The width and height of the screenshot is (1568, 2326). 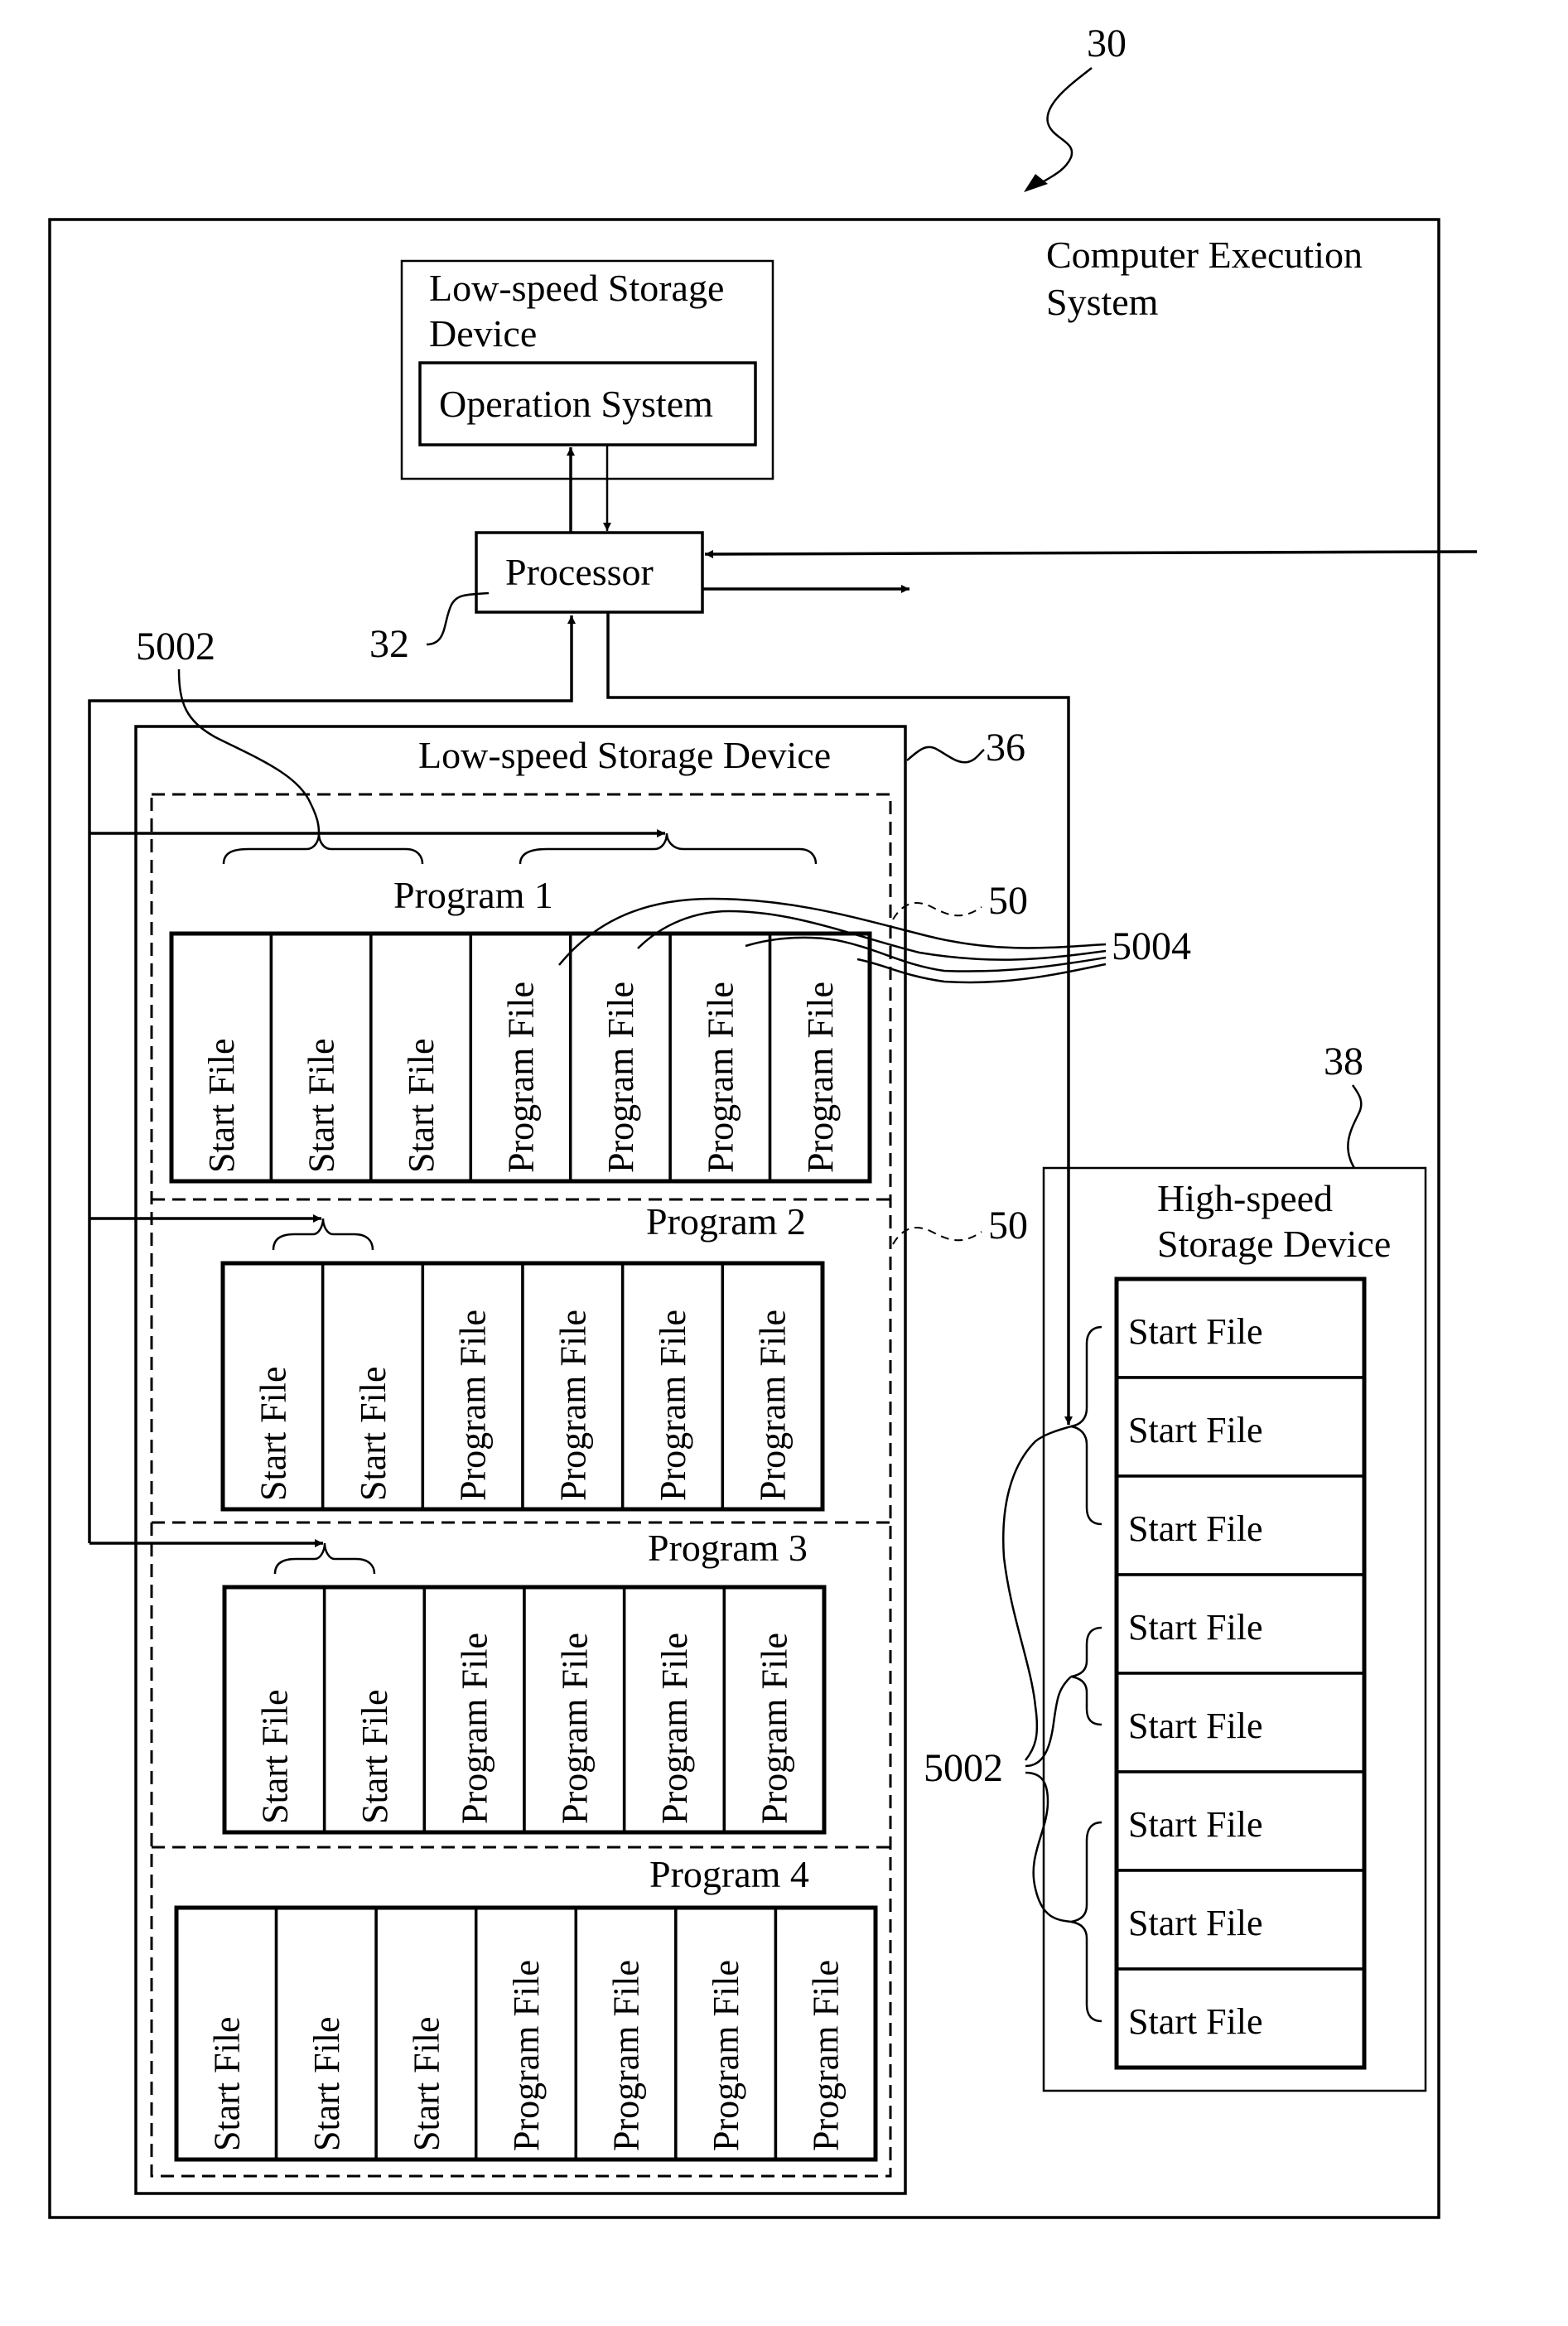 What do you see at coordinates (576, 404) in the screenshot?
I see `operation-system-label: Operation System` at bounding box center [576, 404].